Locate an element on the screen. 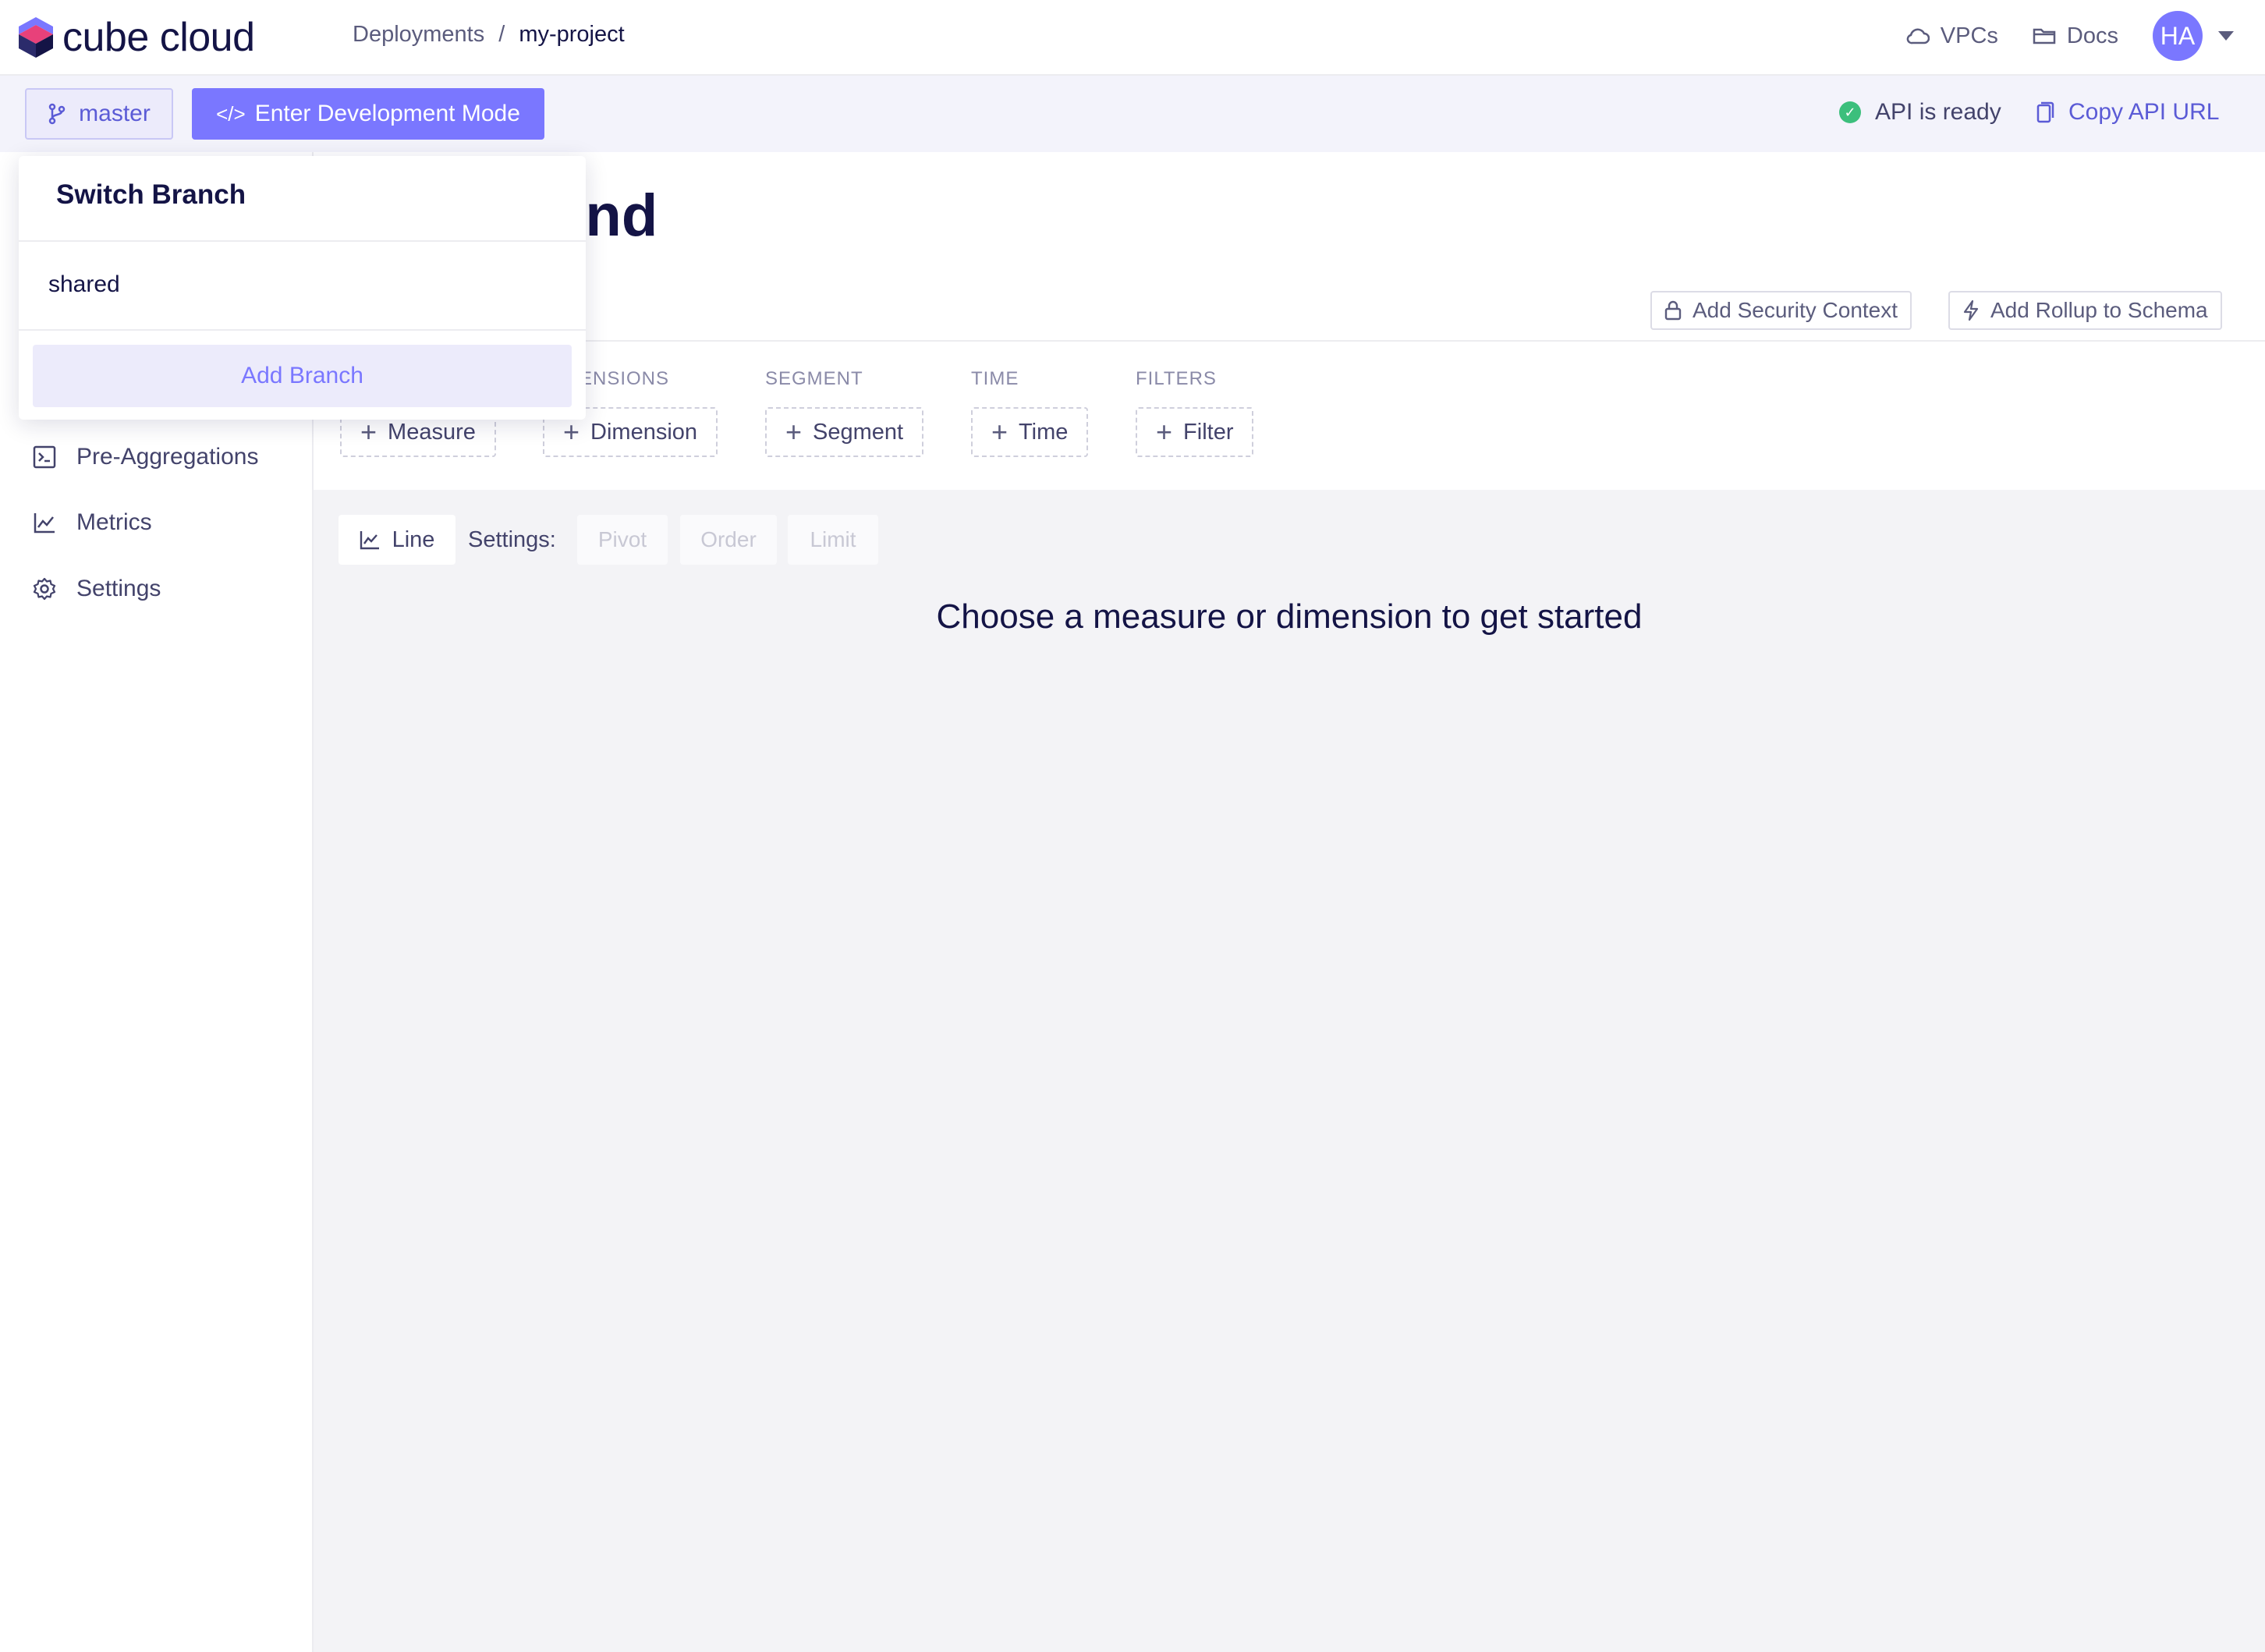  code-icon: </> is located at coordinates (231, 113).